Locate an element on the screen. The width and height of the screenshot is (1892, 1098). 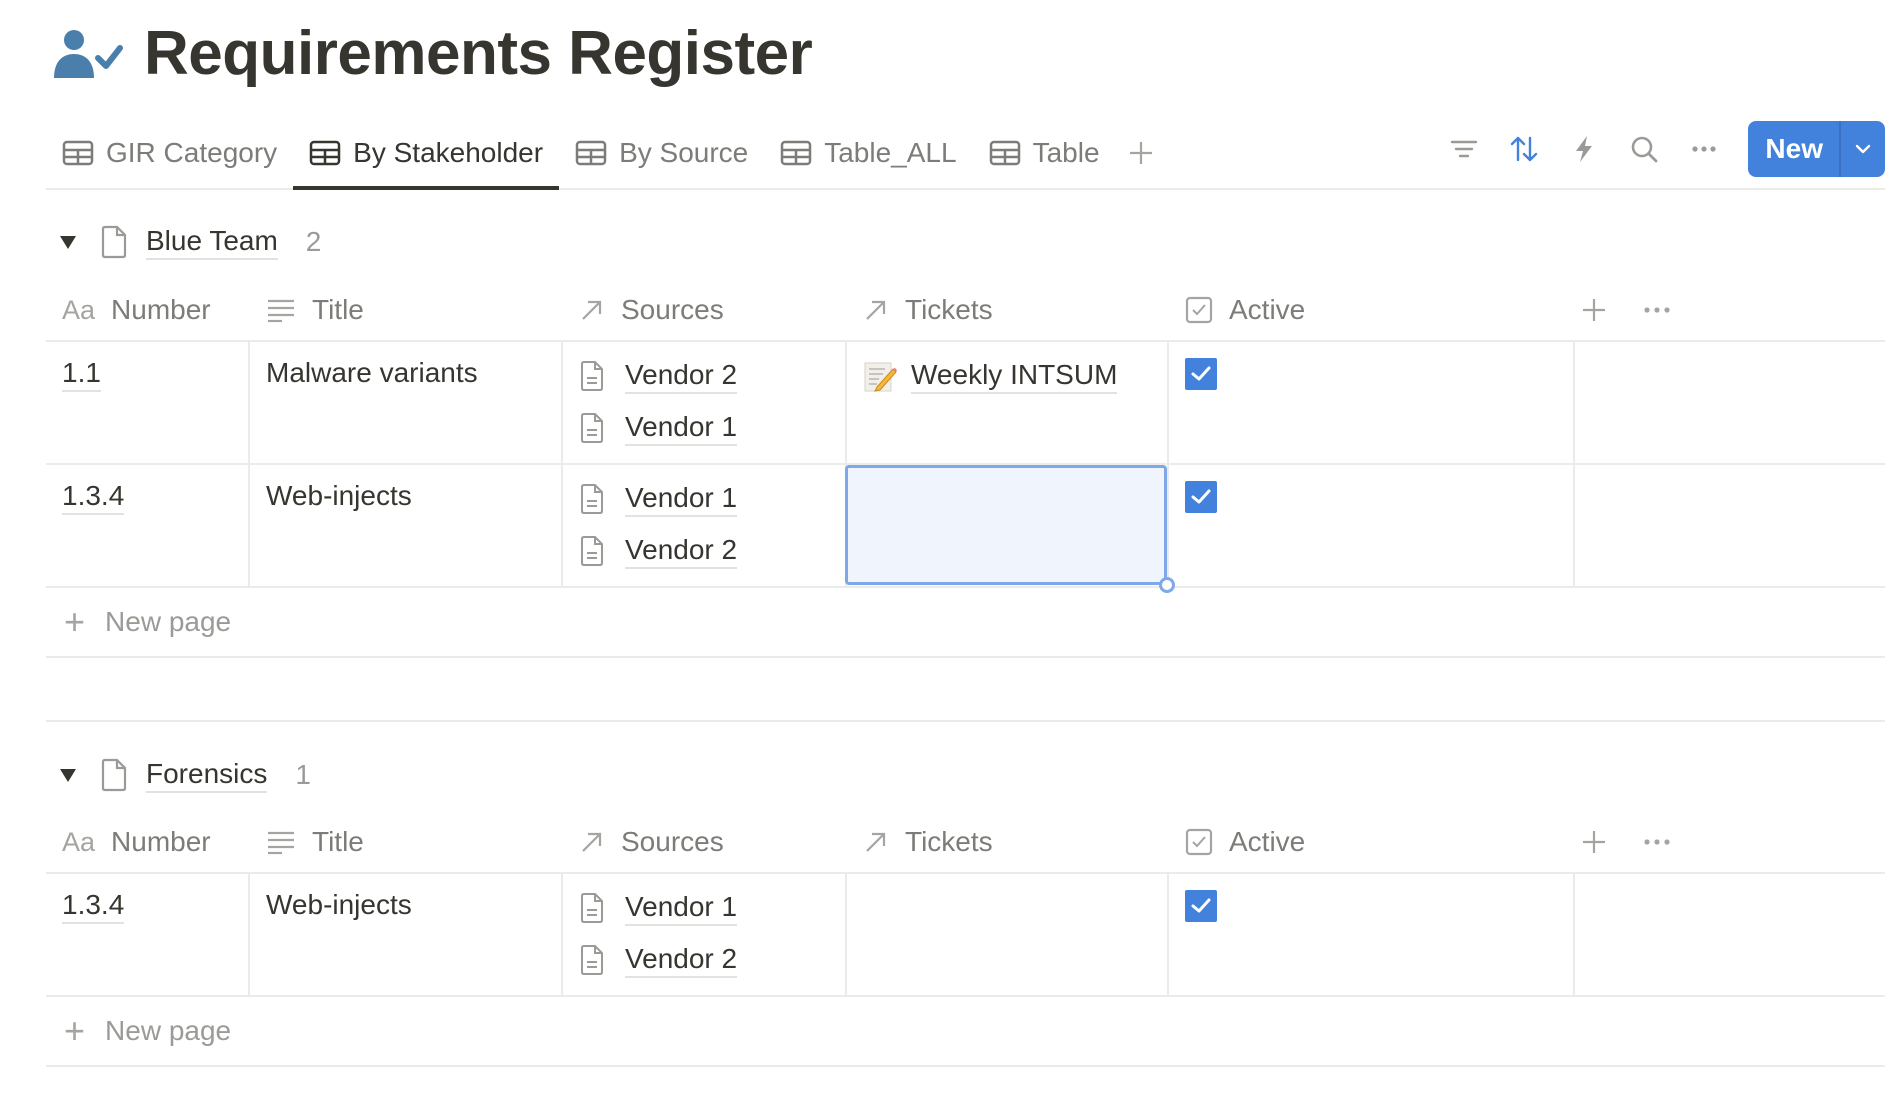
cell-tickets: Weekly INTSUM is located at coordinates (1008, 402).